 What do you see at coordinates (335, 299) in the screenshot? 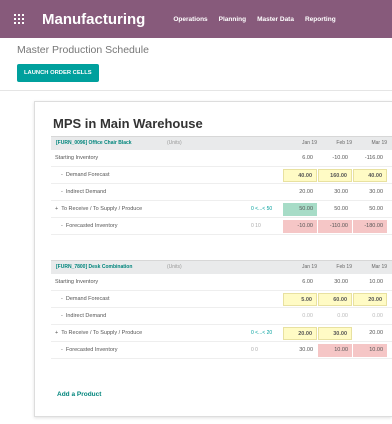
I see `editable-cell: 60.00` at bounding box center [335, 299].